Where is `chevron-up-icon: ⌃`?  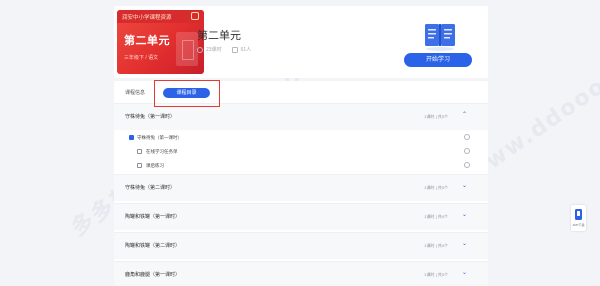 chevron-up-icon: ⌃ is located at coordinates (465, 115).